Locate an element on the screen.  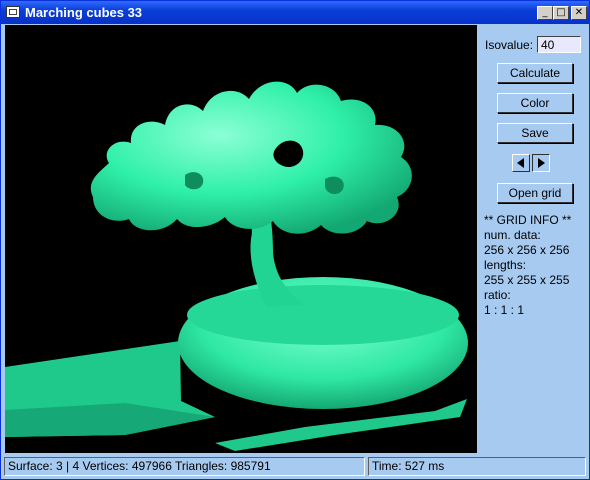
previous-surface-button is located at coordinates (521, 163).